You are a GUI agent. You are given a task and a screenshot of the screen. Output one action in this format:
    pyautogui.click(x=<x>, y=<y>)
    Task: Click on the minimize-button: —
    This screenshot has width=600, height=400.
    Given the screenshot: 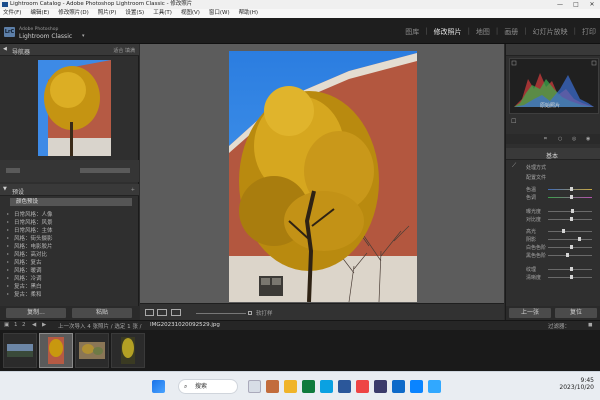 What is the action you would take?
    pyautogui.click(x=560, y=4)
    